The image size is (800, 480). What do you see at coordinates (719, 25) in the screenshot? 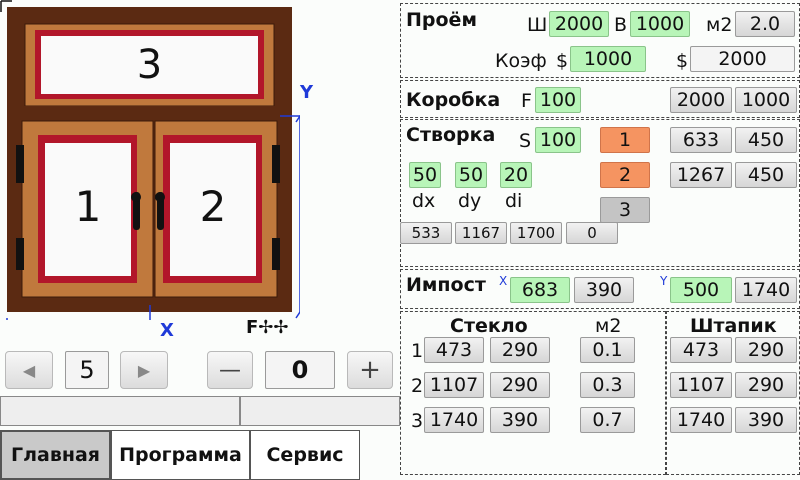
I see `area-label: м2` at bounding box center [719, 25].